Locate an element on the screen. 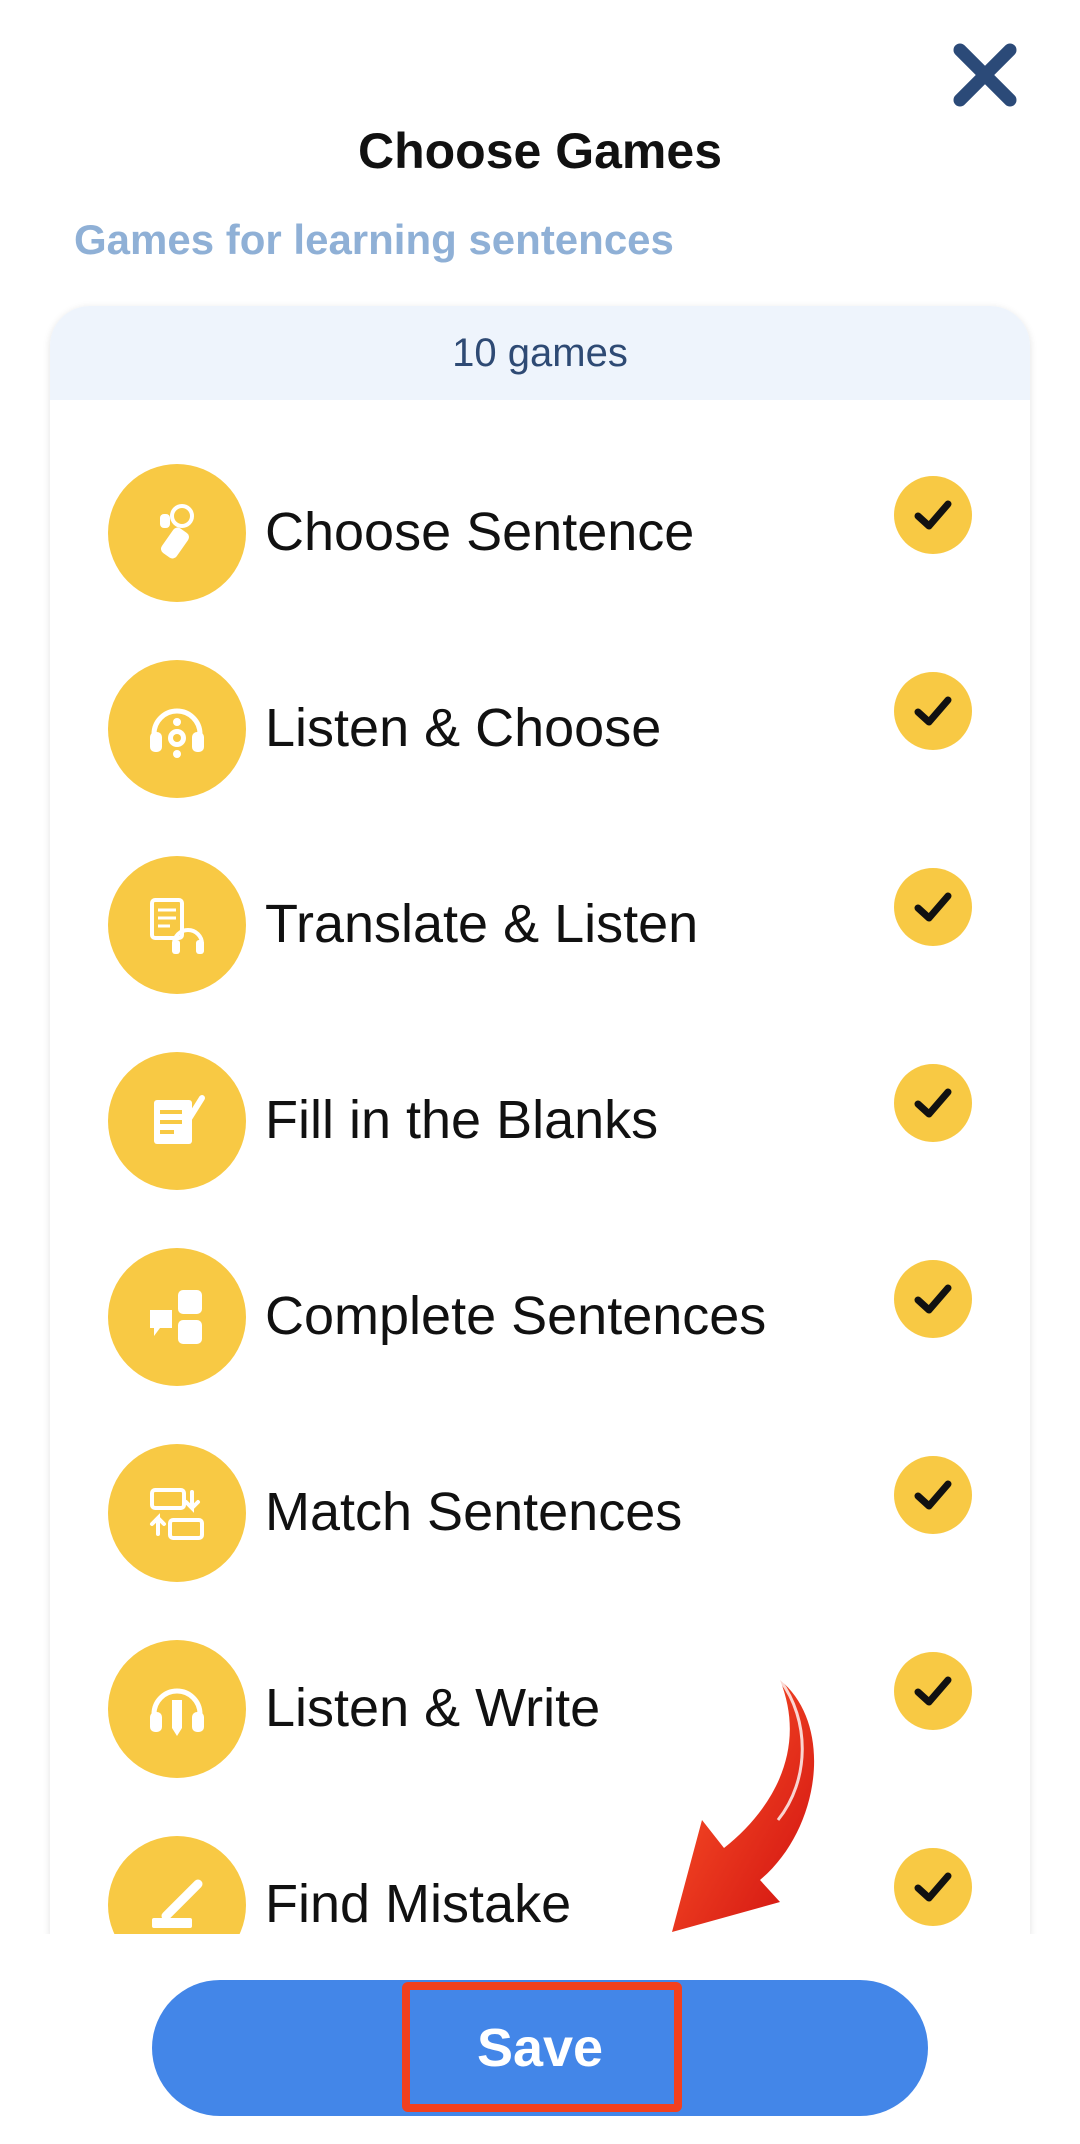  game-item-find-mistake: Find Mistake is located at coordinates (540, 1882).